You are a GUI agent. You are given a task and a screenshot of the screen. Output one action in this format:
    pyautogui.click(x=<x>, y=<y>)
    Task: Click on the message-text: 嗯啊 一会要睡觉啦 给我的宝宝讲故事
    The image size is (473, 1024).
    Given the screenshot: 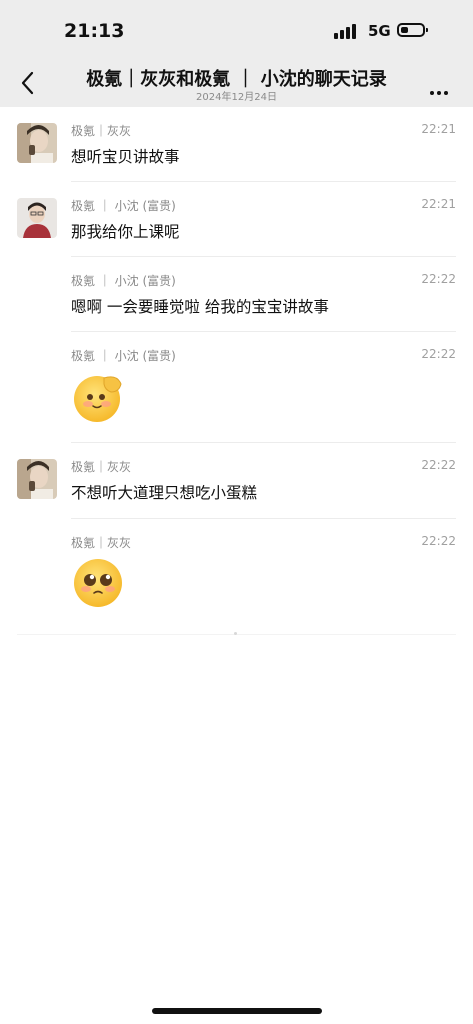 What is the action you would take?
    pyautogui.click(x=200, y=306)
    